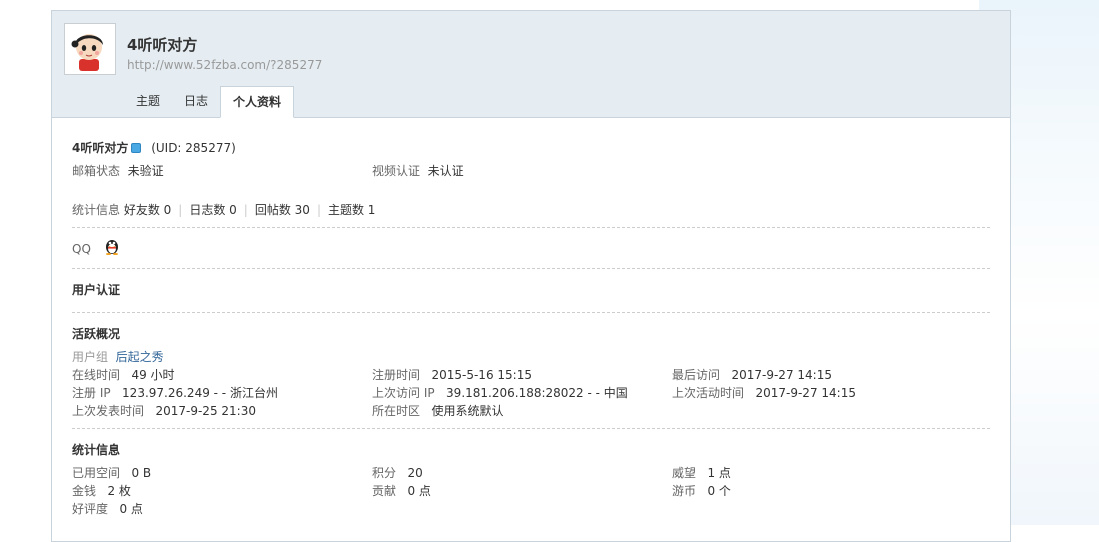 The width and height of the screenshot is (1099, 542). Describe the element at coordinates (196, 101) in the screenshot. I see `tab-logs: 日志` at that location.